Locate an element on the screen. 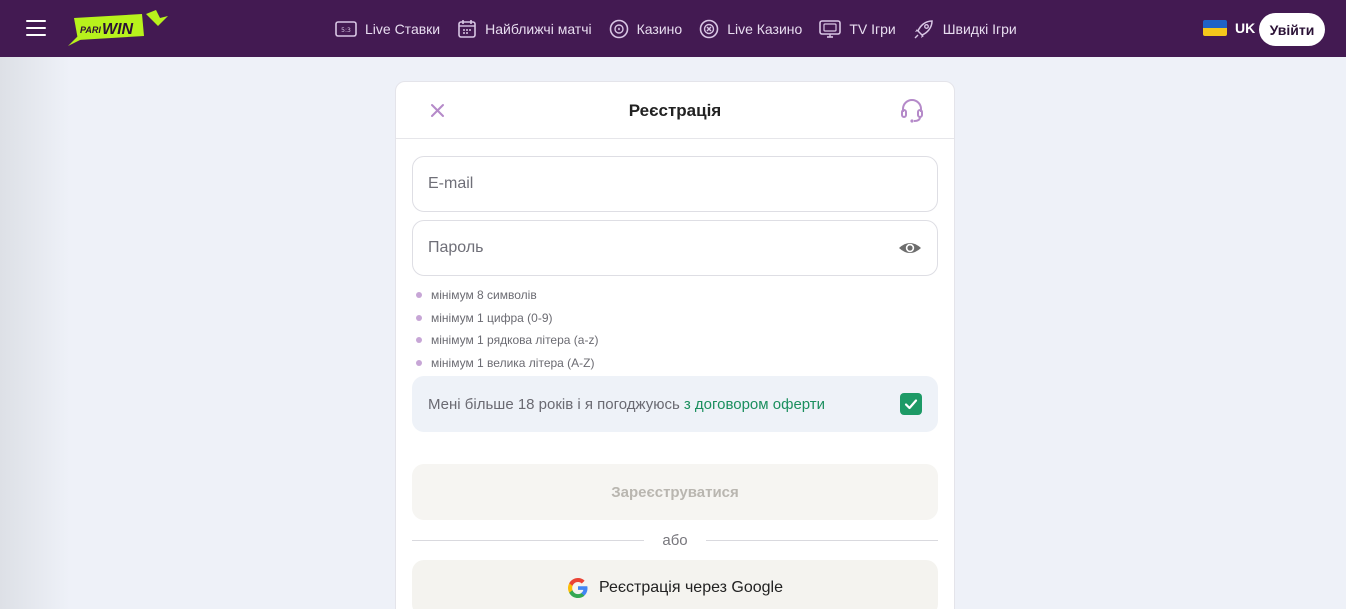 Image resolution: width=1346 pixels, height=609 pixels. left-shade is located at coordinates (35, 333).